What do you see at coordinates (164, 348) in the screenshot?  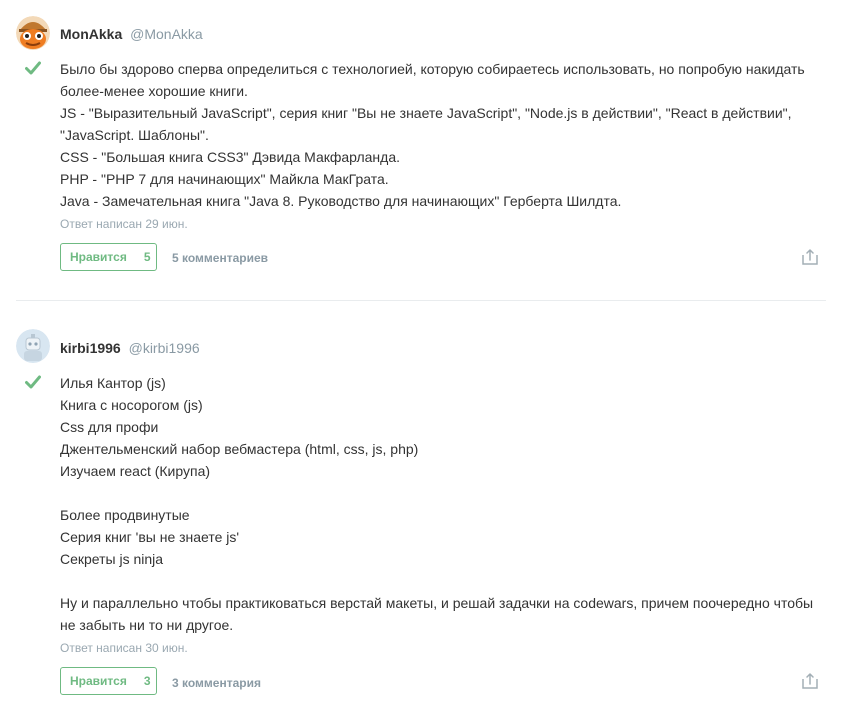 I see `author-handle: @kirbi1996` at bounding box center [164, 348].